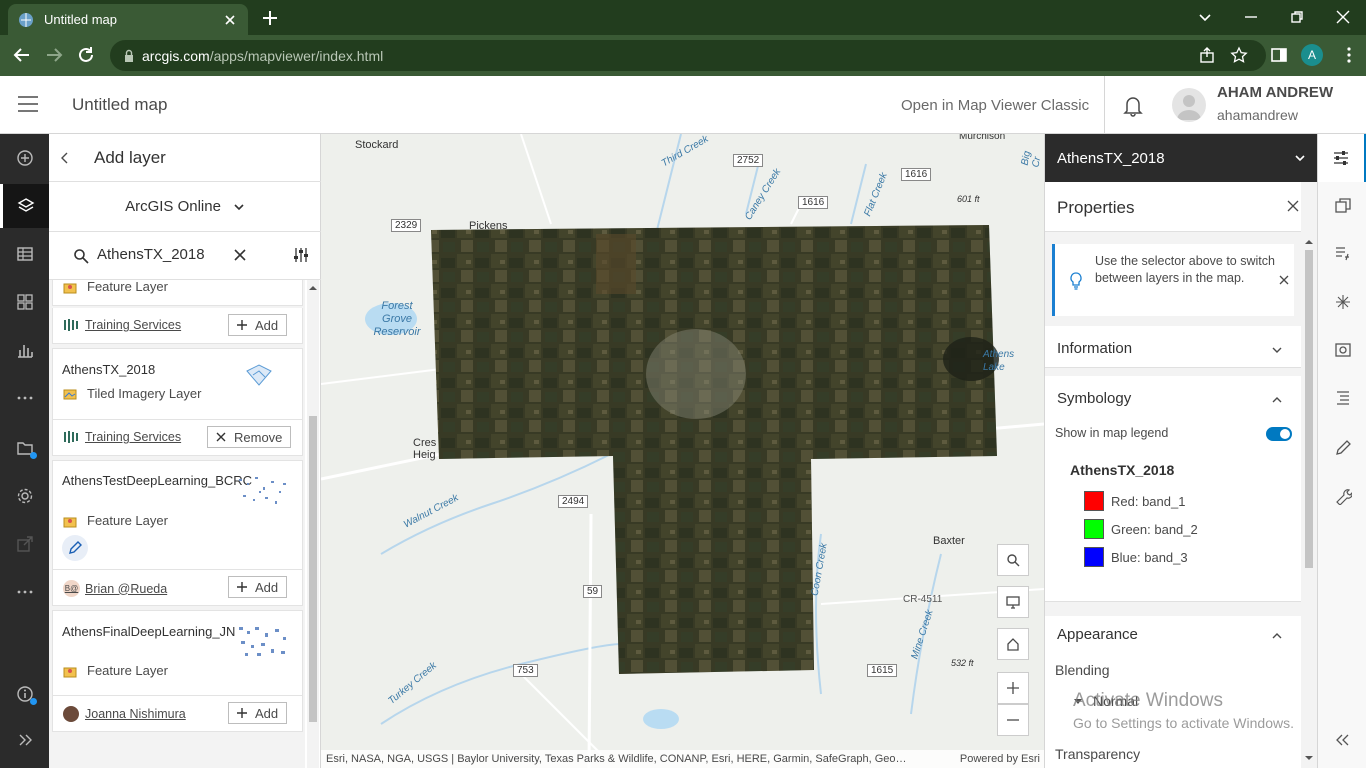 Image resolution: width=1366 pixels, height=768 pixels. What do you see at coordinates (24, 496) in the screenshot?
I see `settings-button` at bounding box center [24, 496].